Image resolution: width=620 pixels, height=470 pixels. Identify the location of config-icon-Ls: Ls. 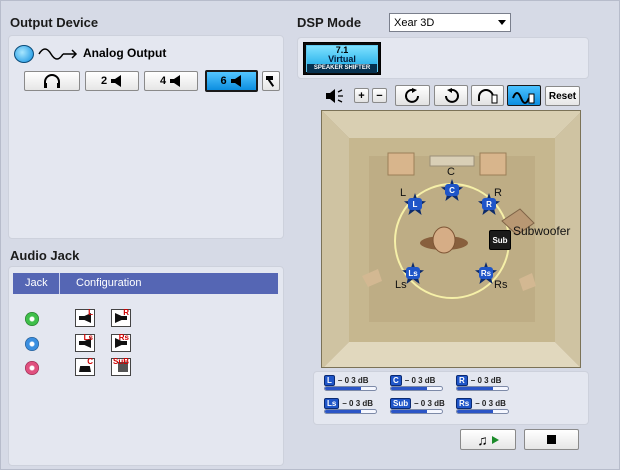
(85, 342).